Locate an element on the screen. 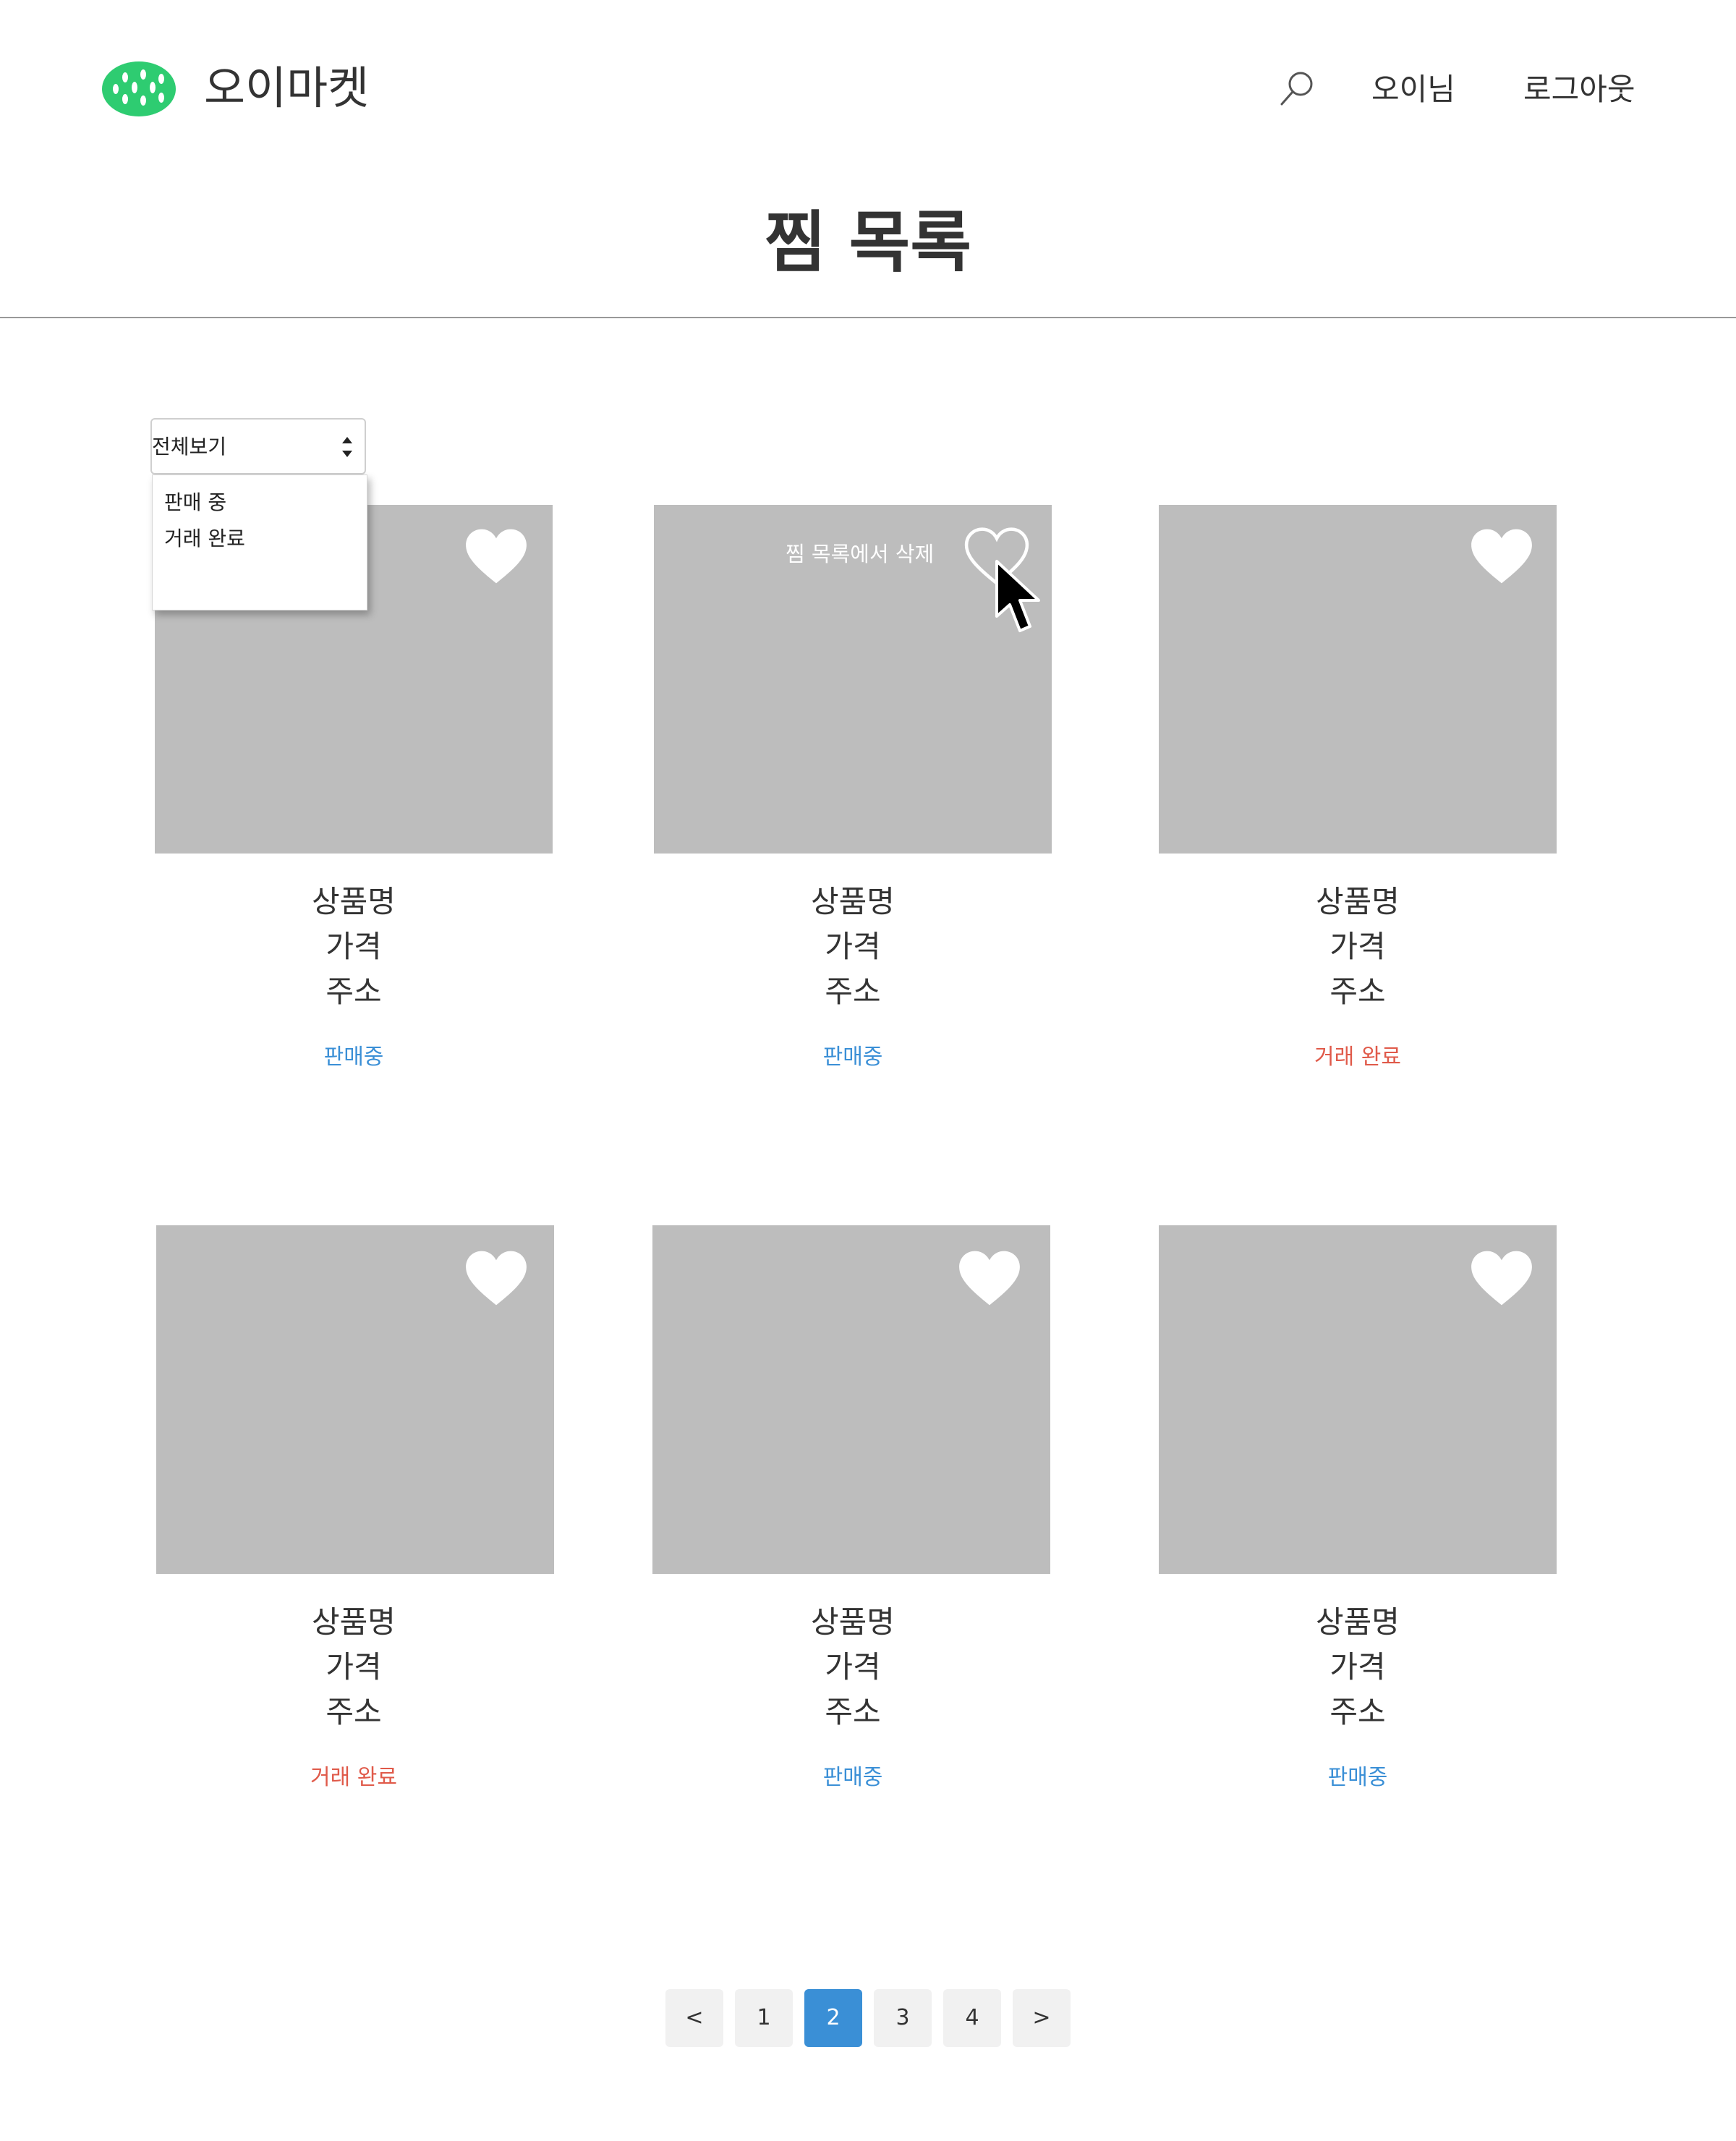  mouse-pointer-icon is located at coordinates (1018, 596).